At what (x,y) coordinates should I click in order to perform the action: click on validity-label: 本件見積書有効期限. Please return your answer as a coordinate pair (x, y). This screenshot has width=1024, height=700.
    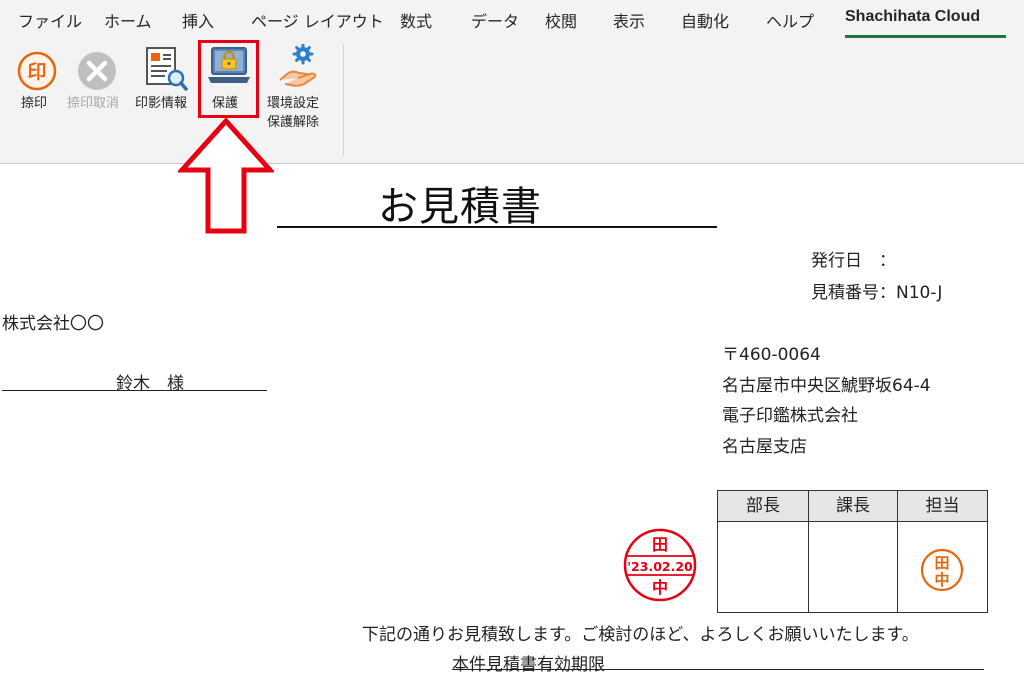
    Looking at the image, I should click on (528, 665).